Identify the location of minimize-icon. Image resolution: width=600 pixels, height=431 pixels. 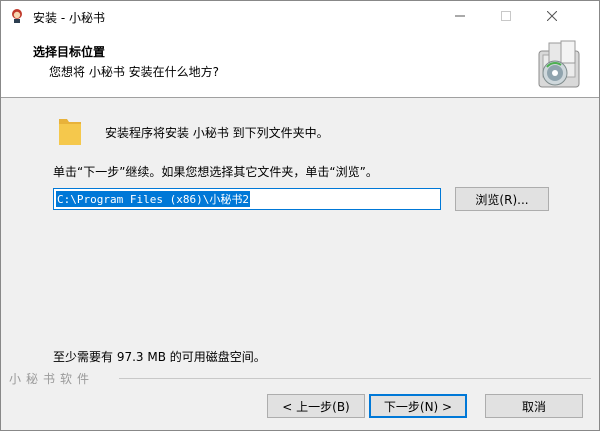
(460, 16).